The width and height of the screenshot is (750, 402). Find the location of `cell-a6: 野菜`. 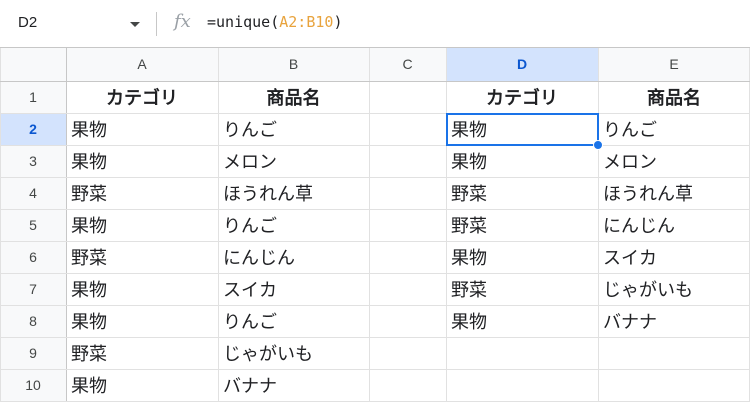

cell-a6: 野菜 is located at coordinates (142, 257).